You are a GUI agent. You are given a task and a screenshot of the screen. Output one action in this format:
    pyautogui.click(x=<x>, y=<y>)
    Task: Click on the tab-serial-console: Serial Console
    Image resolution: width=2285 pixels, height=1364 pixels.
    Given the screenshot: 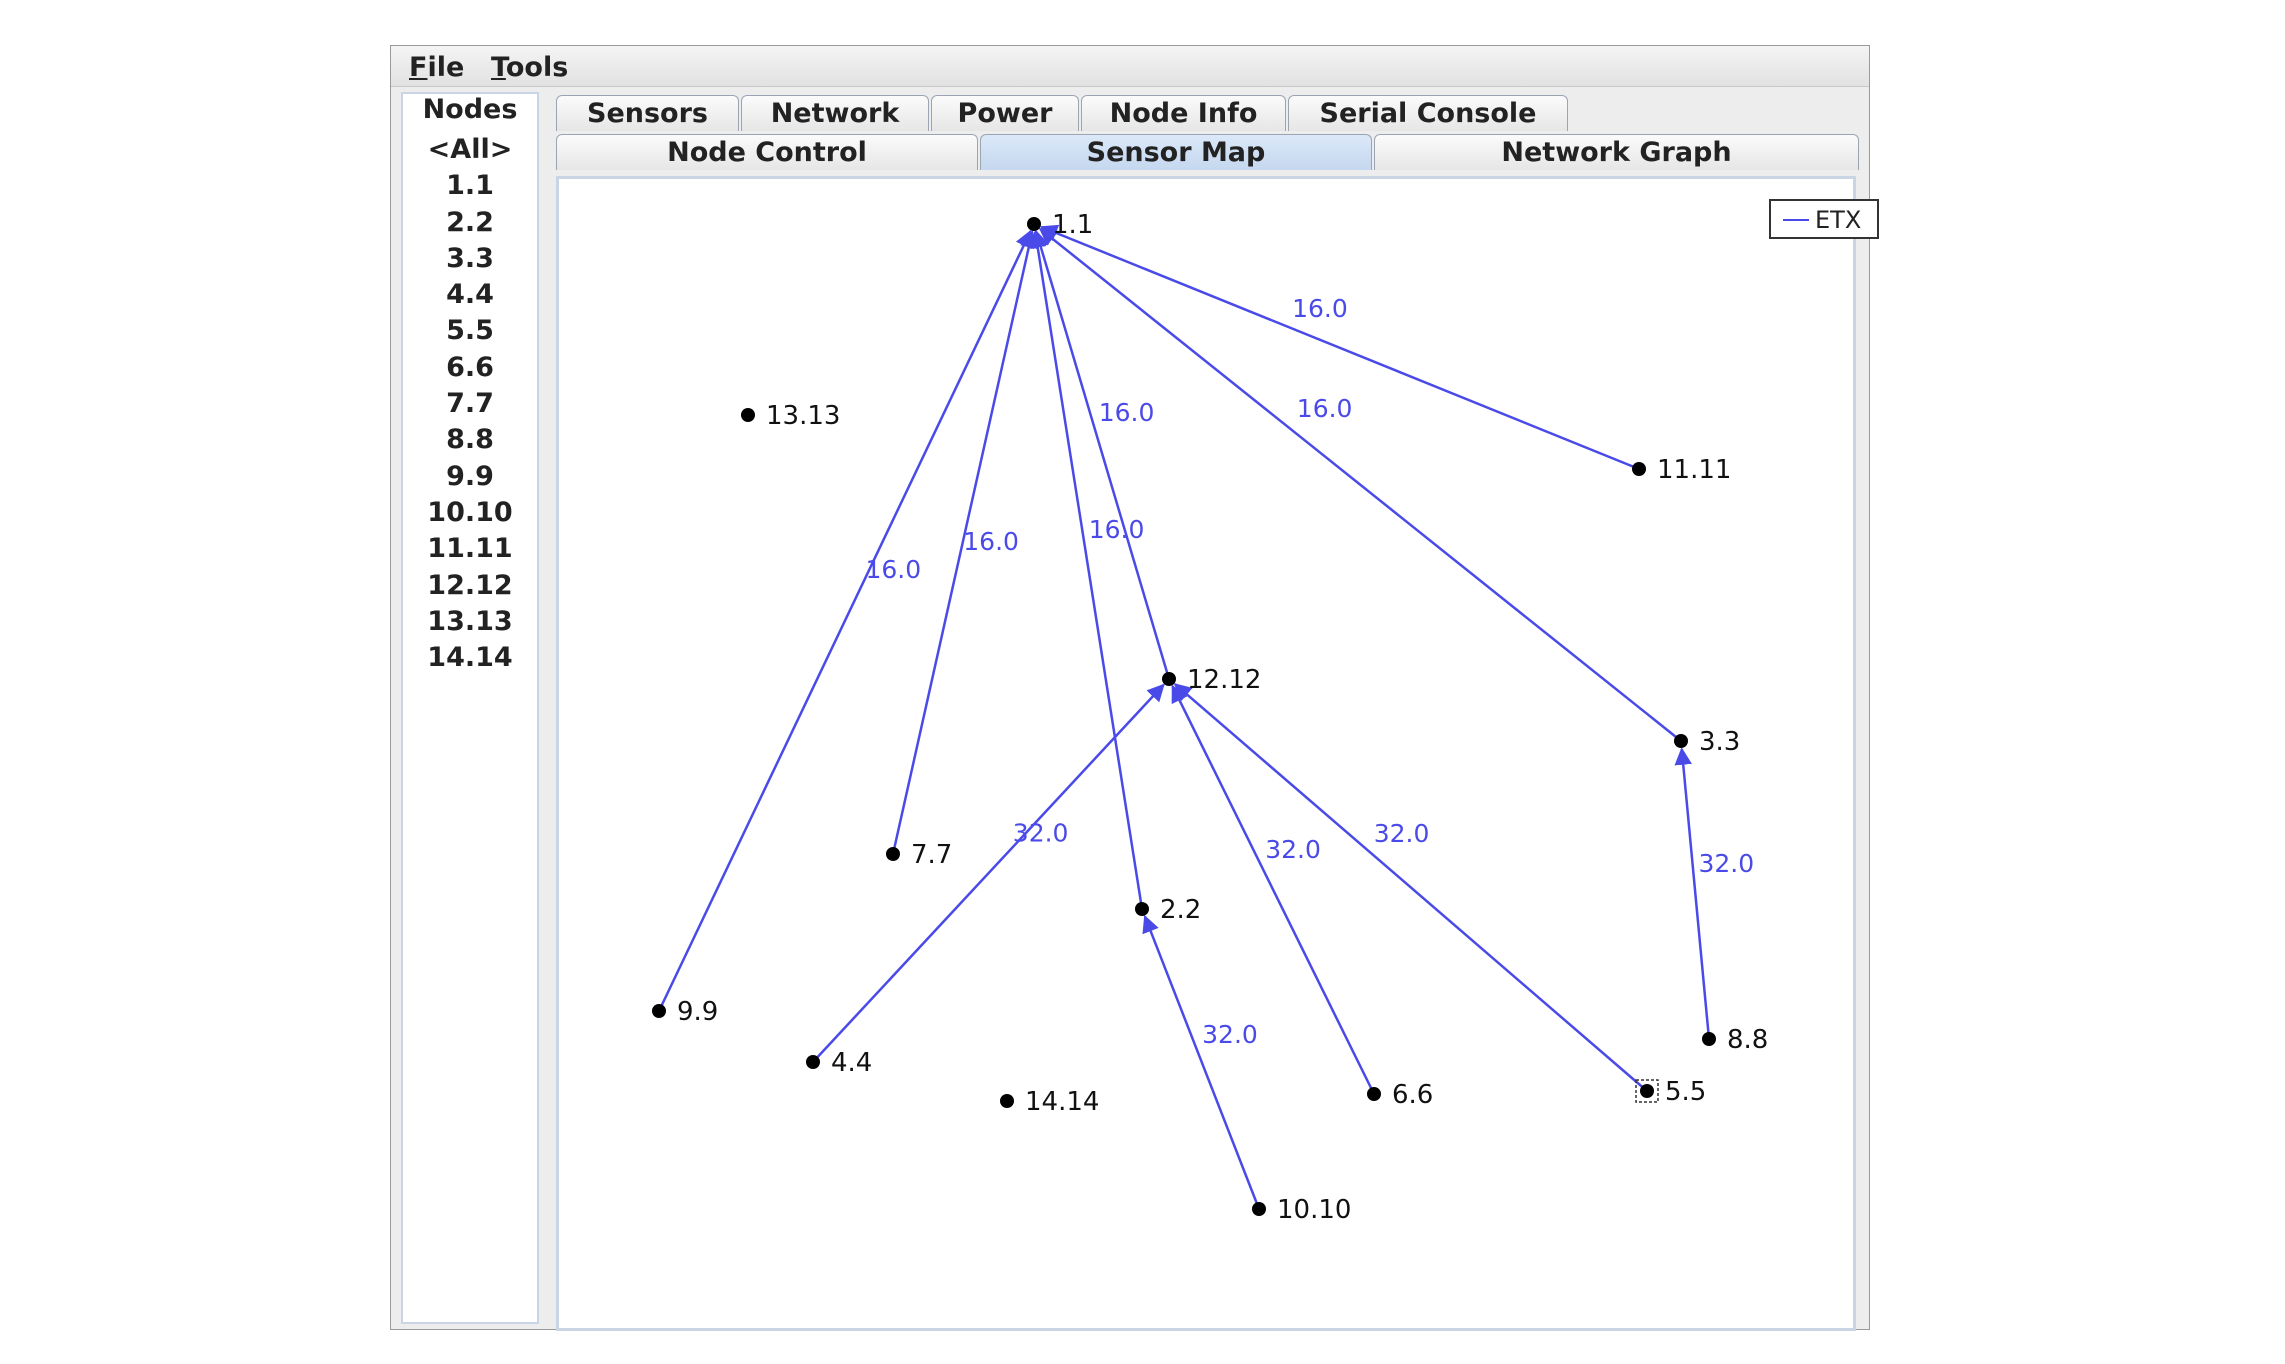 What is the action you would take?
    pyautogui.click(x=1428, y=113)
    